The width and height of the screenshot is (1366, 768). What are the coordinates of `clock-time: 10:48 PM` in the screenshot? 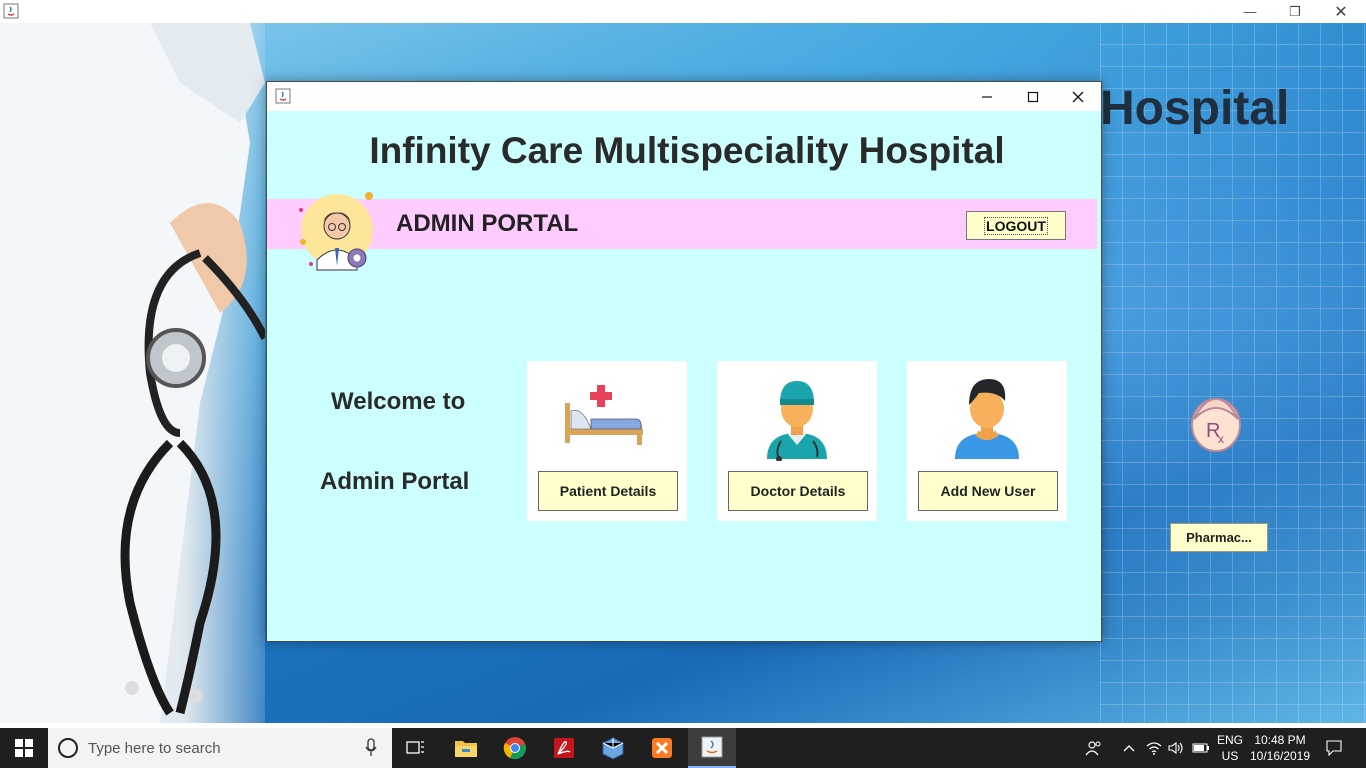 It's located at (1280, 740).